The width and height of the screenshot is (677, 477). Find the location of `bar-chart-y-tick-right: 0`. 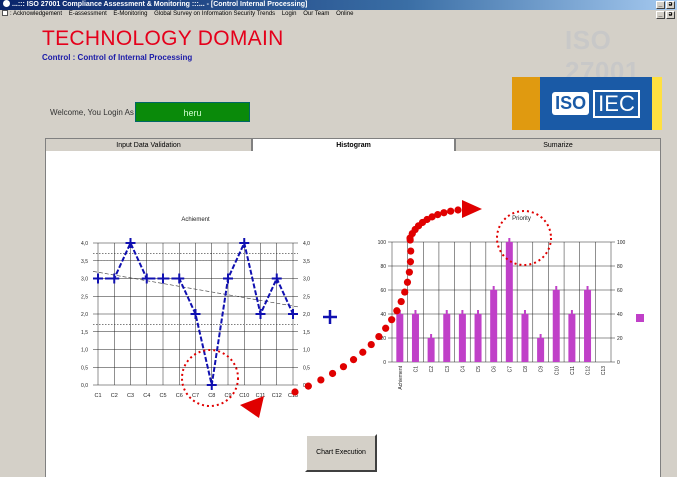

bar-chart-y-tick-right: 0 is located at coordinates (618, 363).